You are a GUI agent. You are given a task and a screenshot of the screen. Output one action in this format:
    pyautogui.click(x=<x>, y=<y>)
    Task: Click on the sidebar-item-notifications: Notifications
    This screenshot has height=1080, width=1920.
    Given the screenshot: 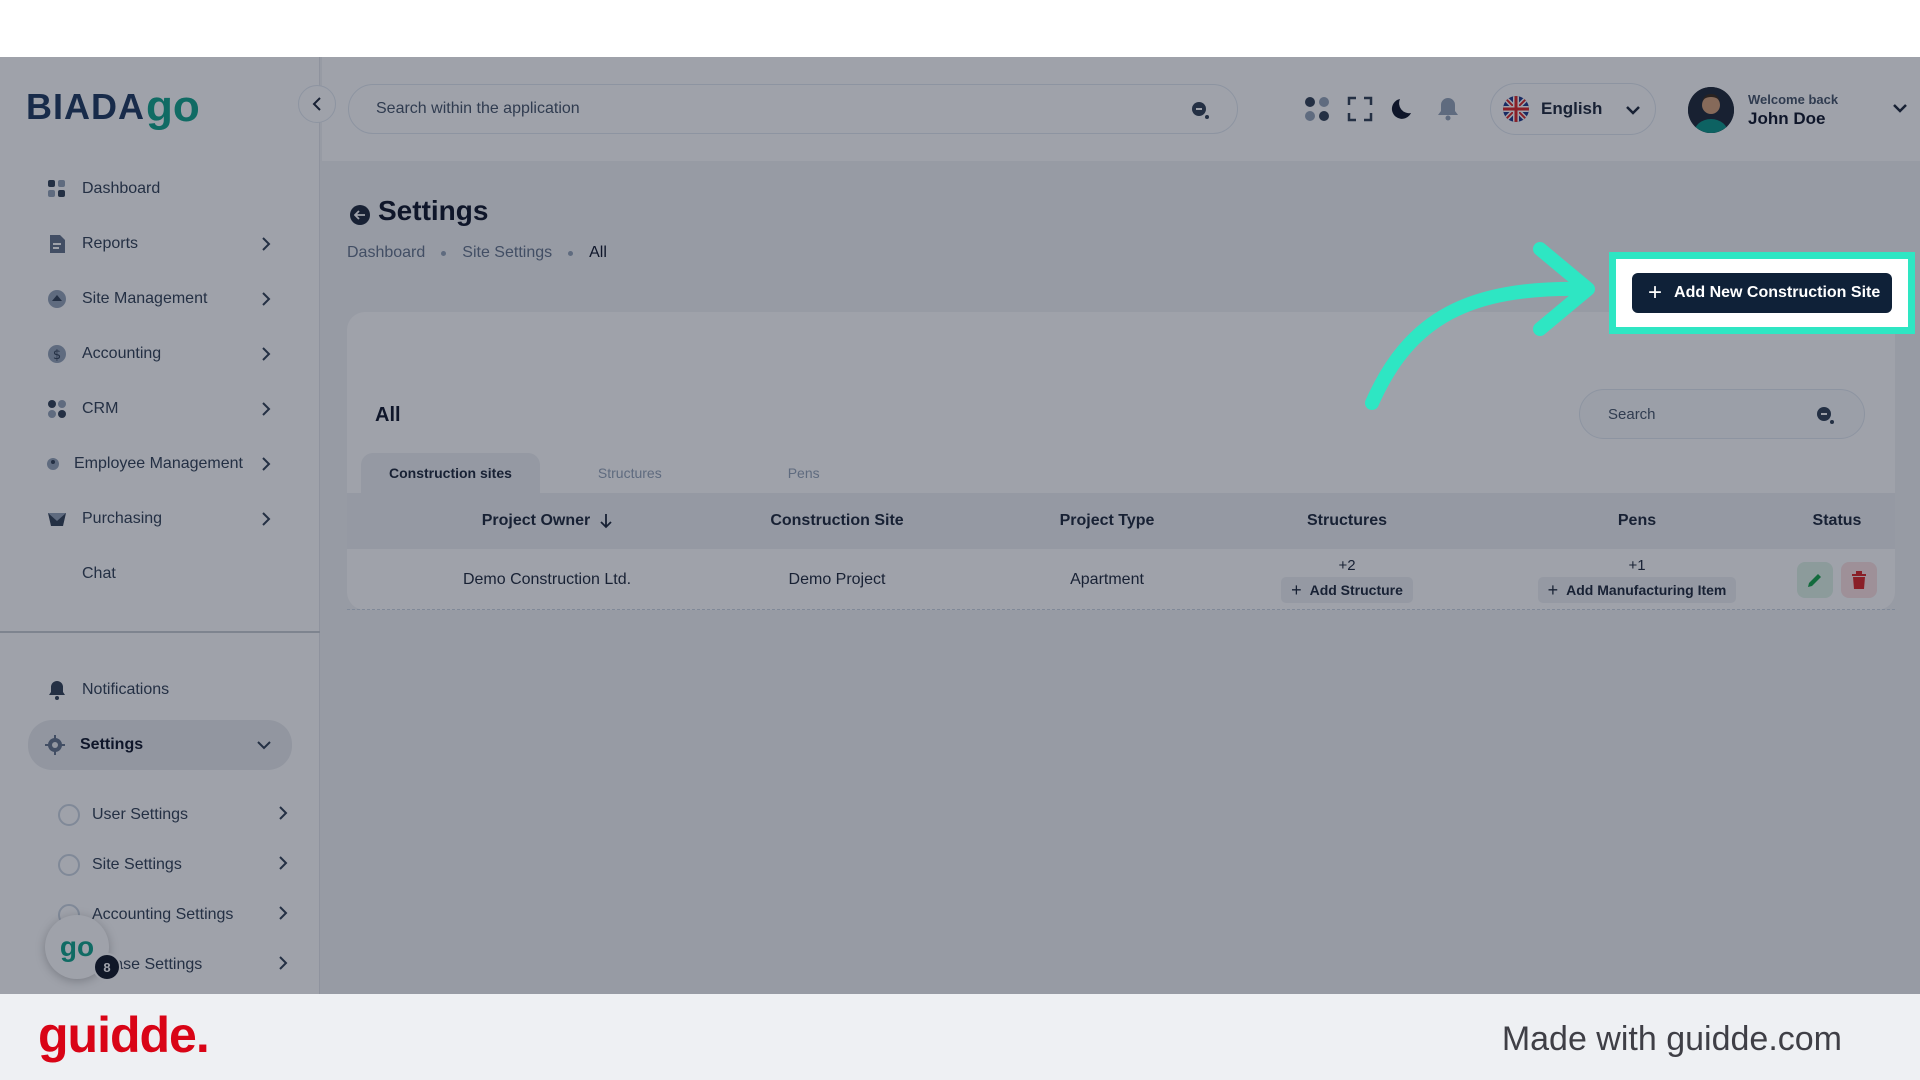 What is the action you would take?
    pyautogui.click(x=155, y=690)
    